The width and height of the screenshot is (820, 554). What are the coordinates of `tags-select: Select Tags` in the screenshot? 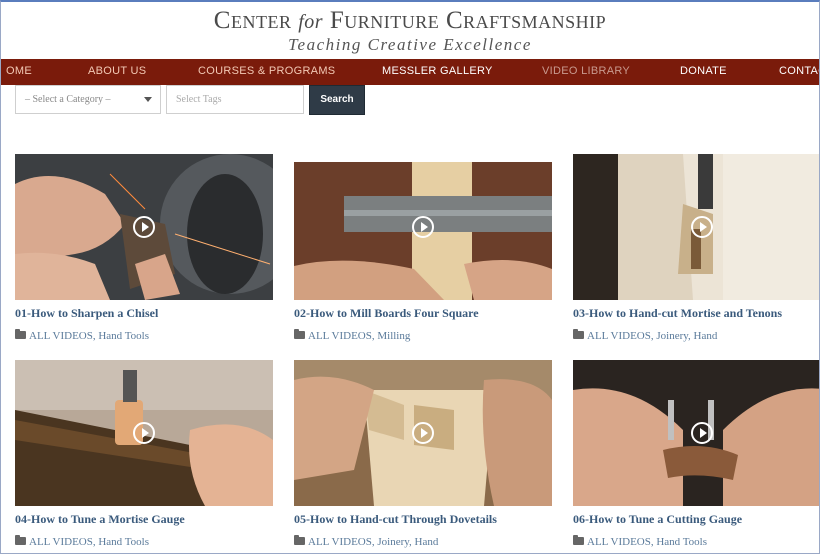 It's located at (235, 99).